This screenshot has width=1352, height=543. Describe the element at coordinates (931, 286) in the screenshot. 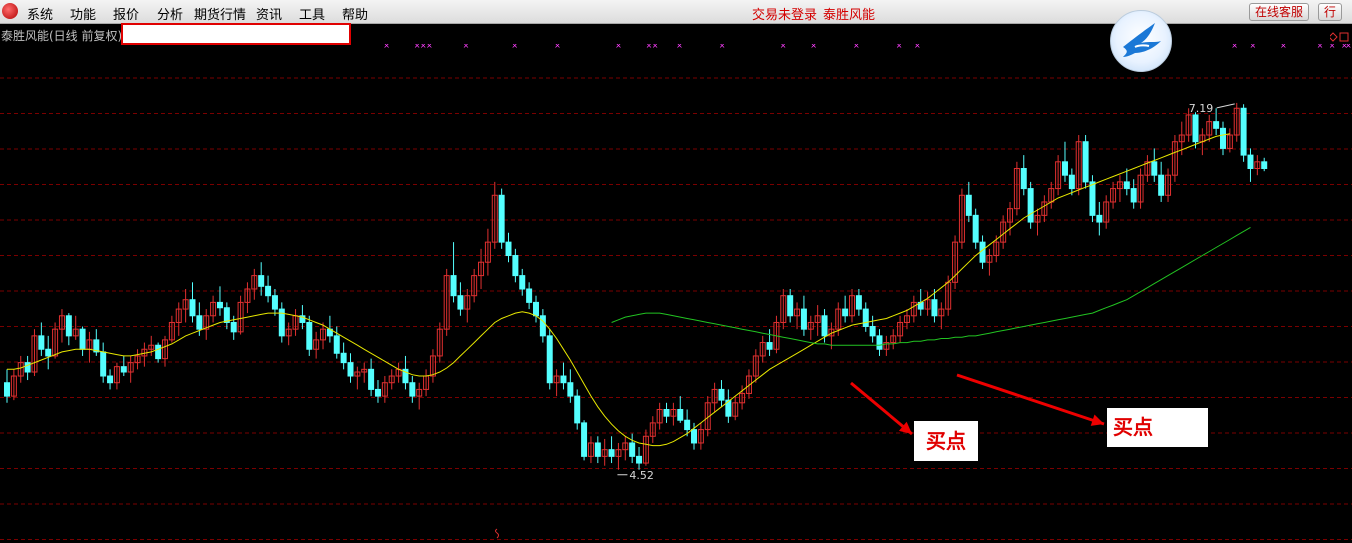

I see `ma-long-line` at that location.